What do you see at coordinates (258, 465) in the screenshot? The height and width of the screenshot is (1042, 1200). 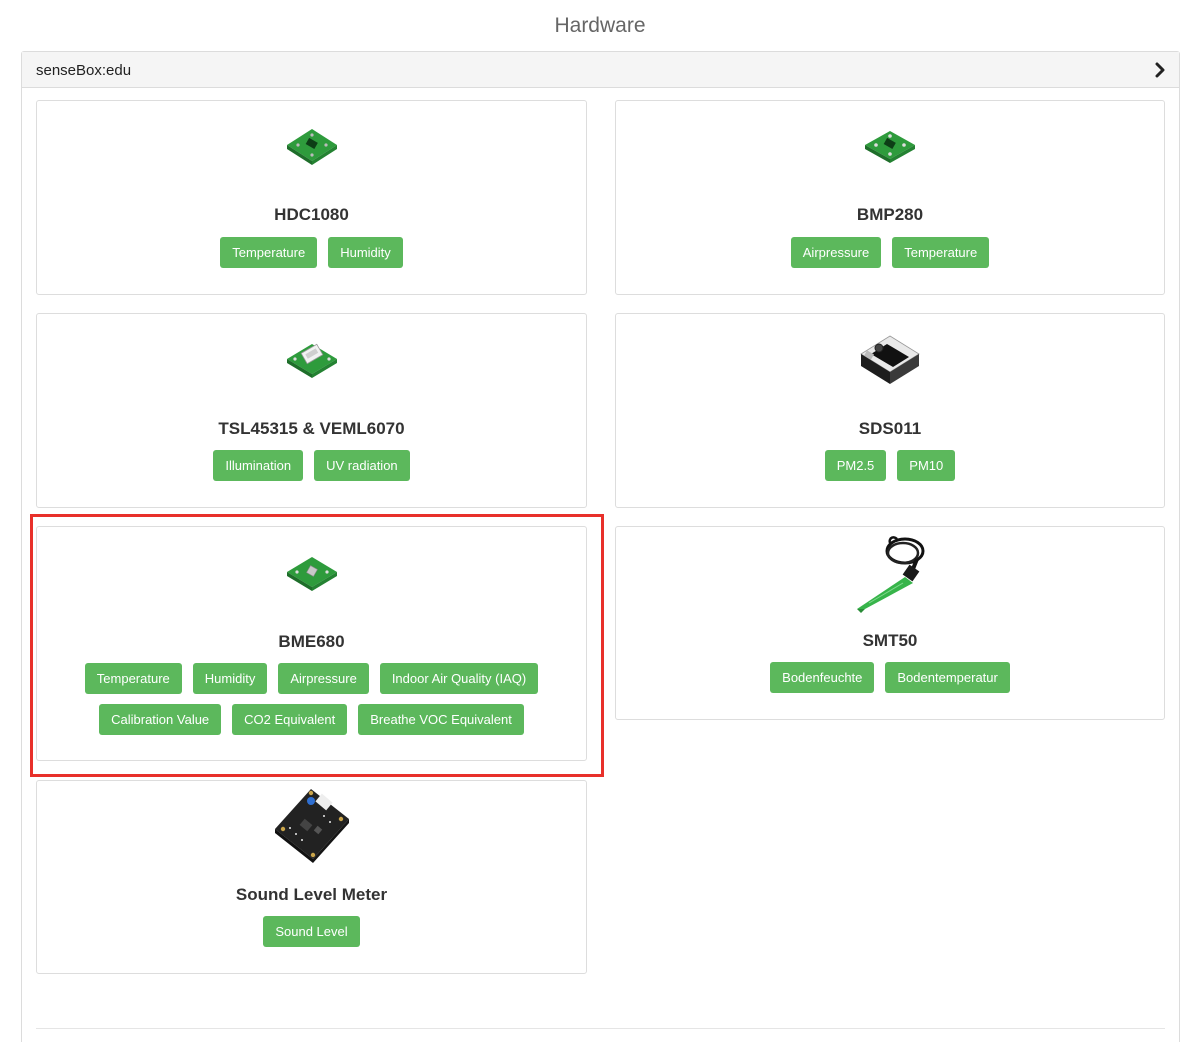 I see `tag-illumination: Illumination` at bounding box center [258, 465].